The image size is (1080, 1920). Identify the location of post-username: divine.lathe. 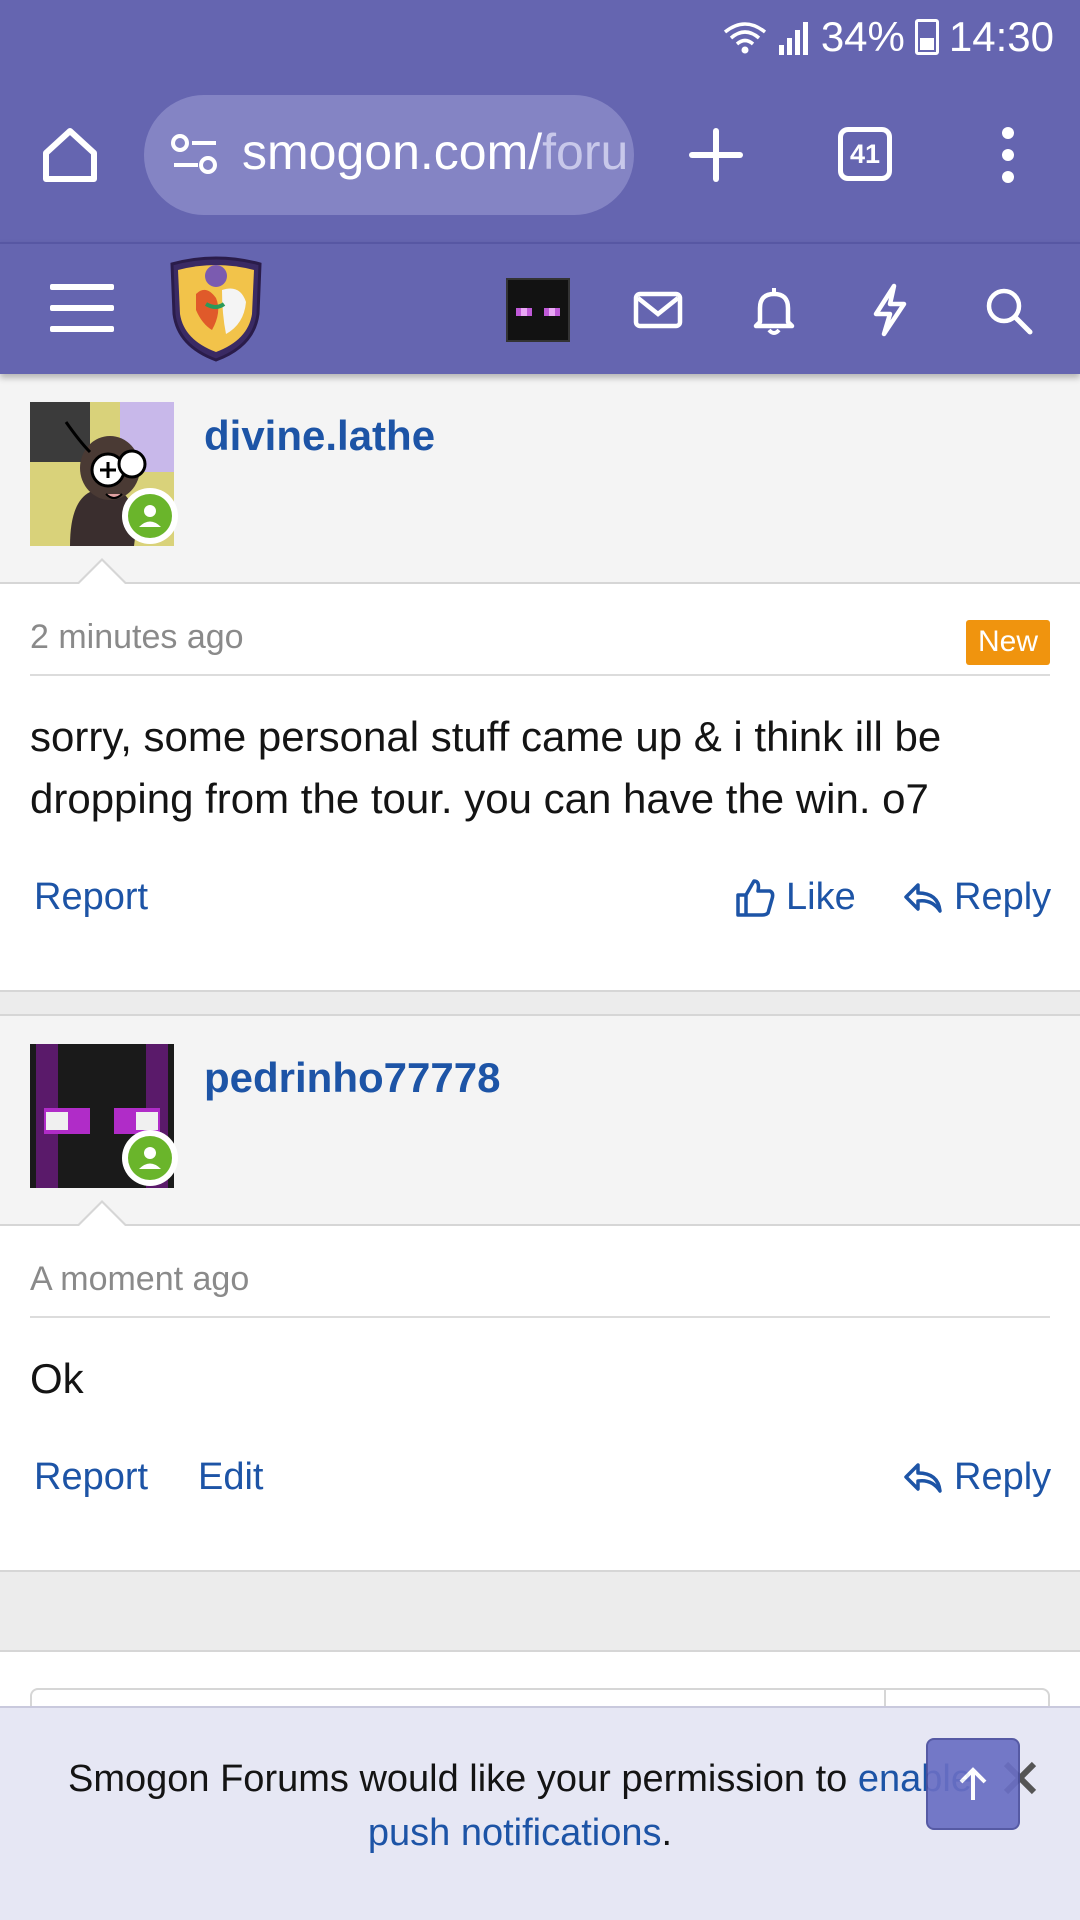
(319, 436).